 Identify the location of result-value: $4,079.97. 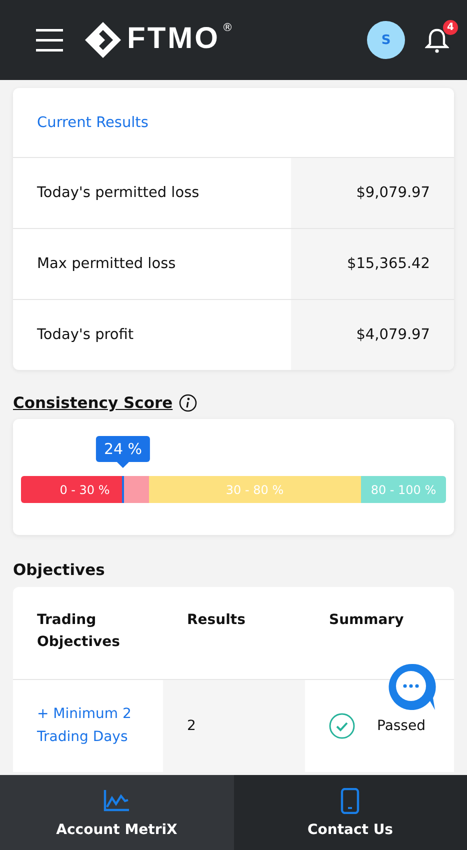
(372, 335).